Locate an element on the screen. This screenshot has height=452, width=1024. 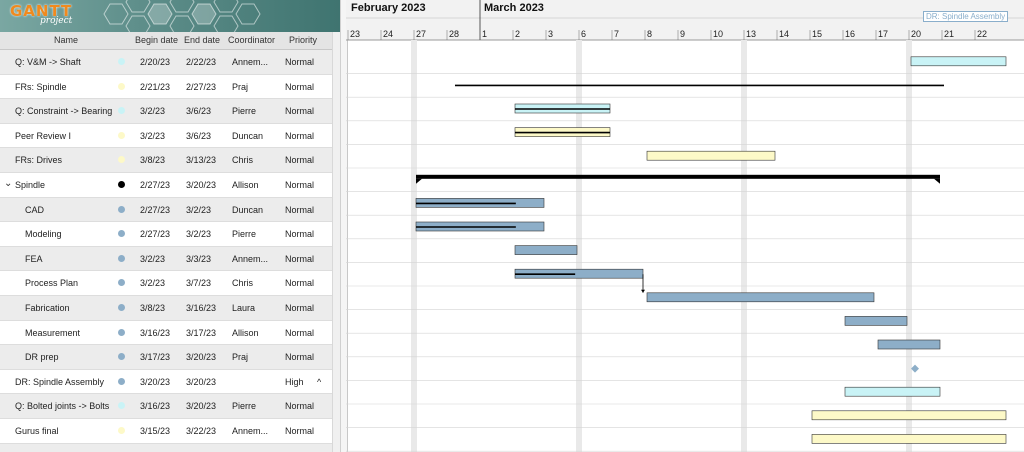
task-begin-date: 2/21/23 is located at coordinates (155, 87).